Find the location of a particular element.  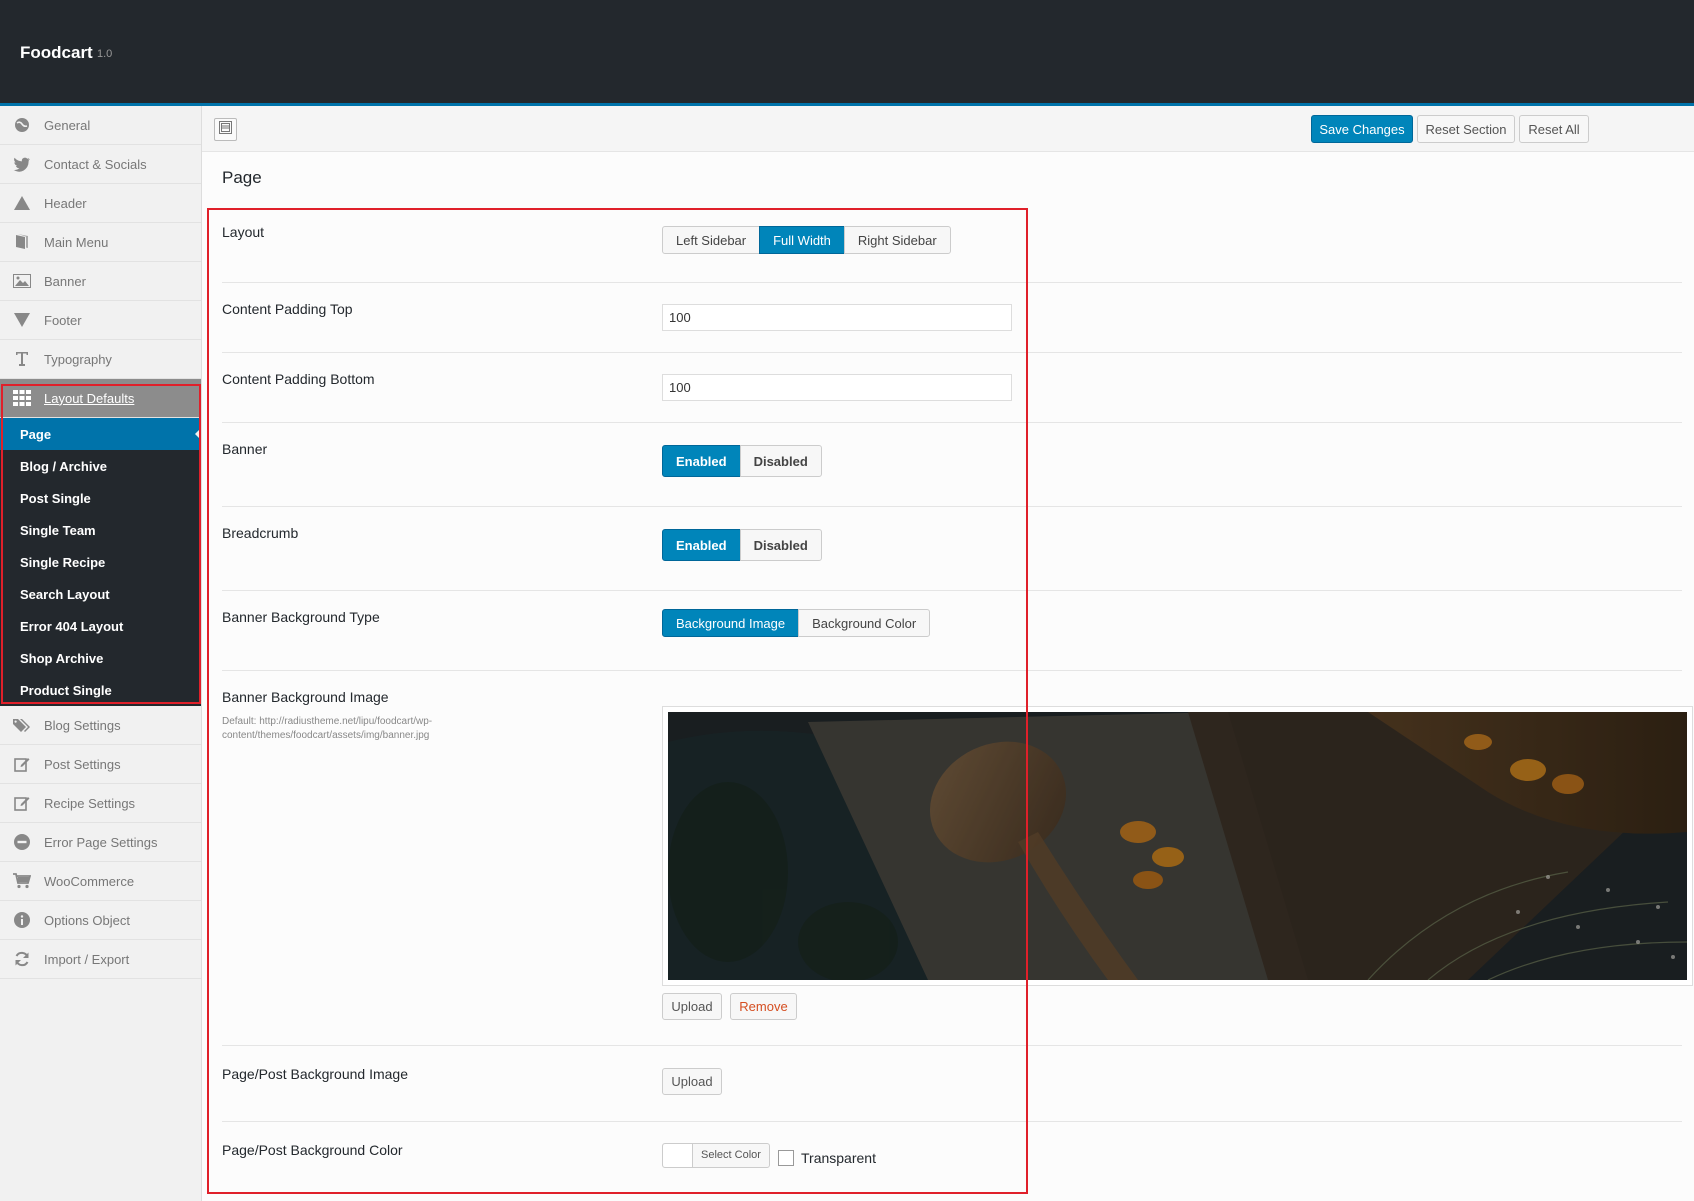

submenu-item-page: Page is located at coordinates (100, 434).